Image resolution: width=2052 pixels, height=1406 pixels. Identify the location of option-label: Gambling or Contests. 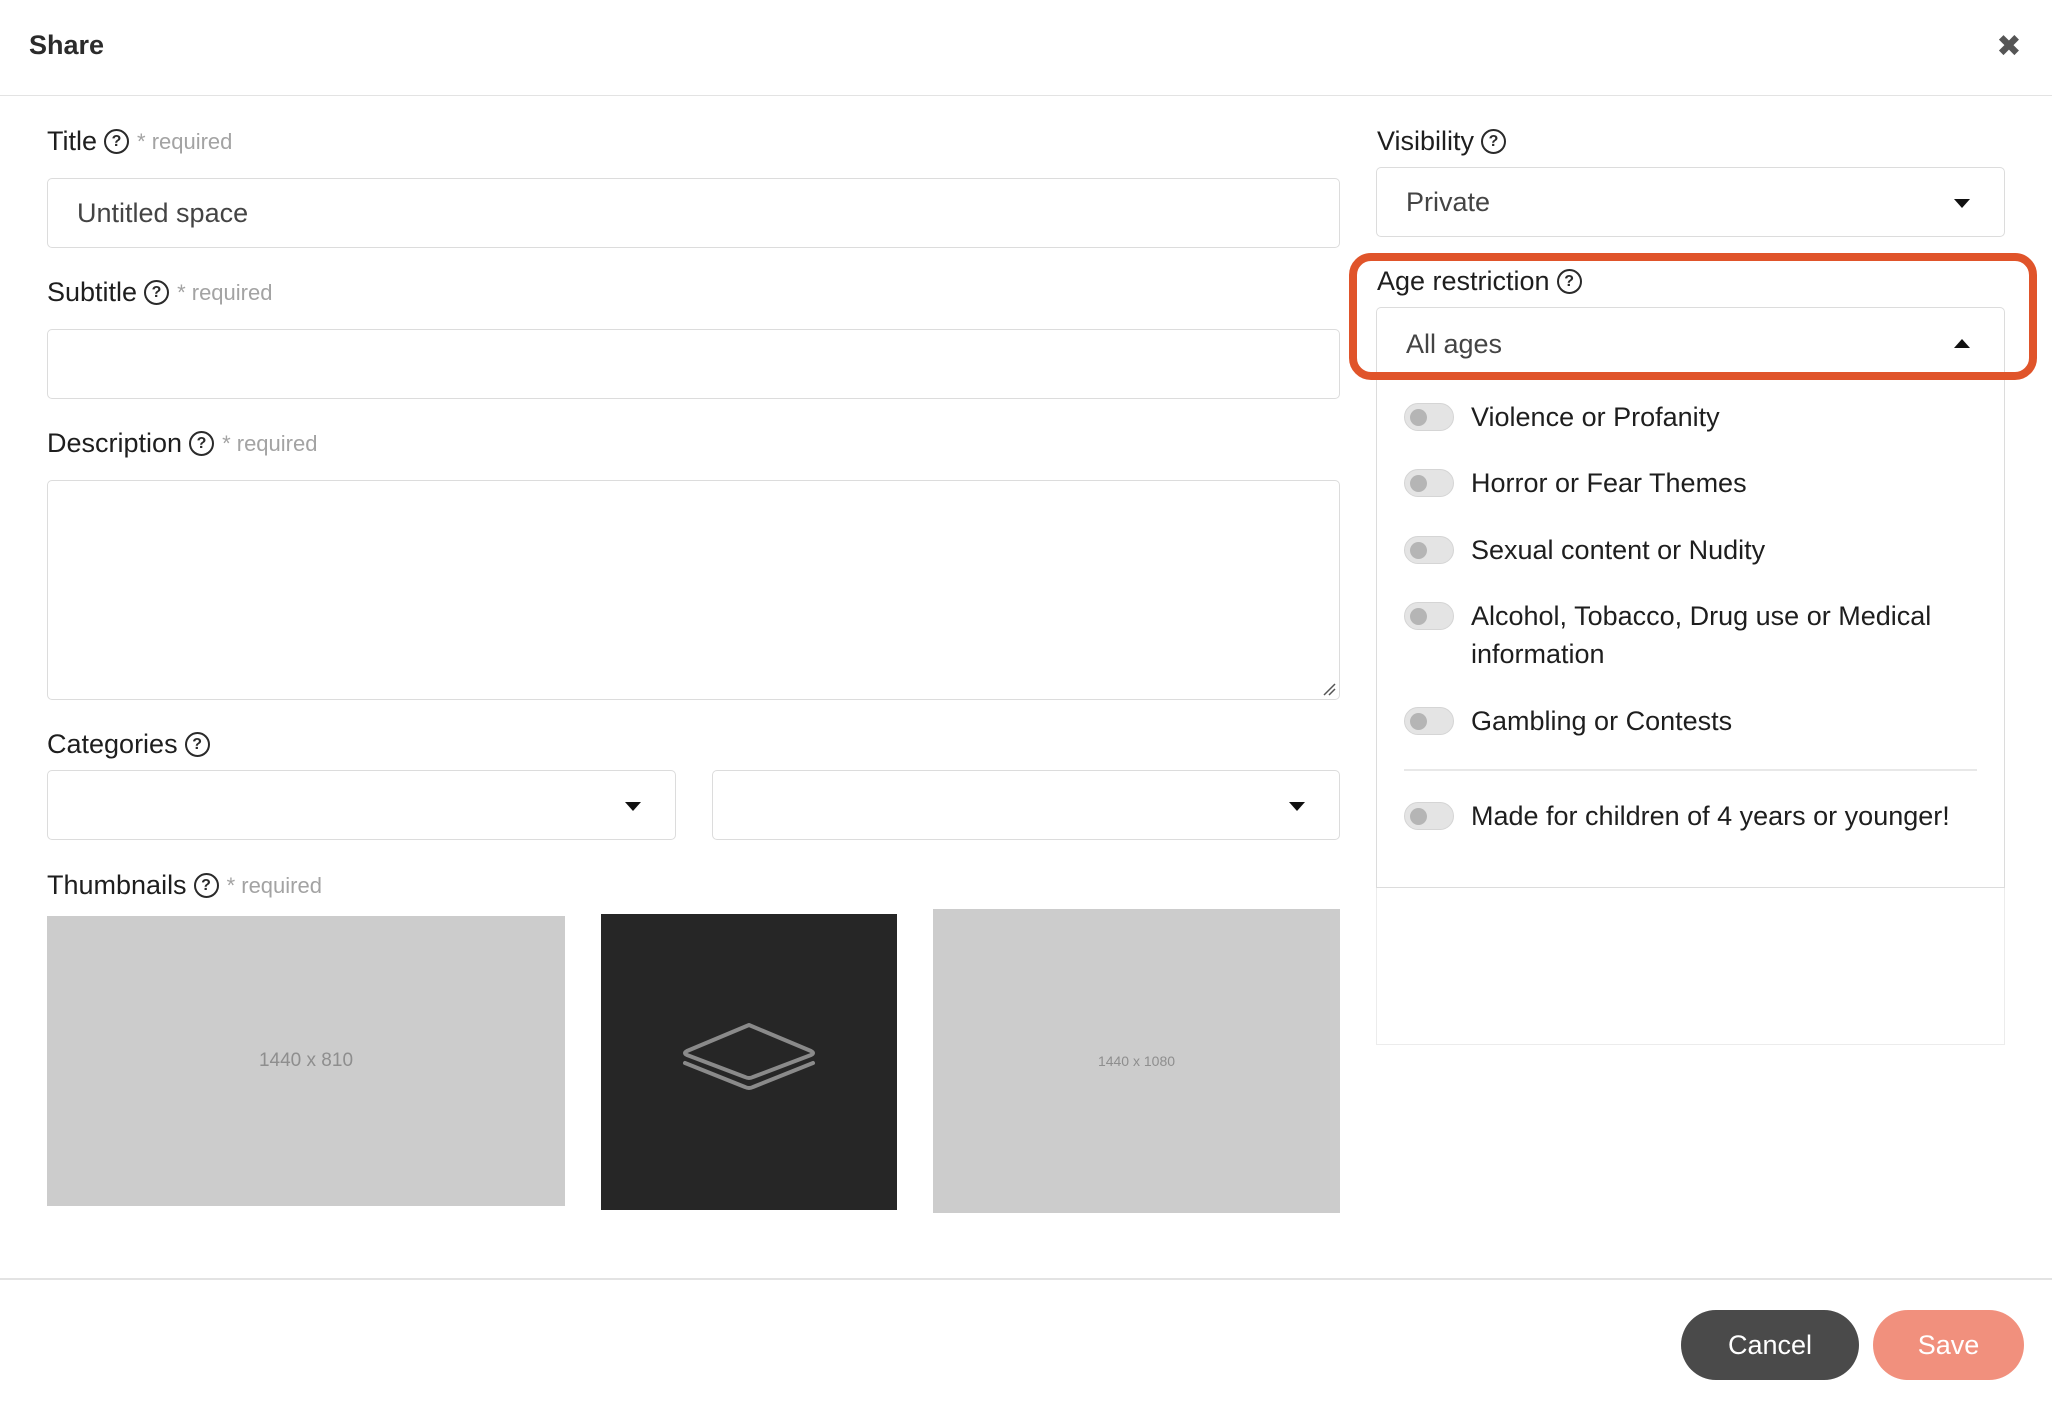
(1602, 721).